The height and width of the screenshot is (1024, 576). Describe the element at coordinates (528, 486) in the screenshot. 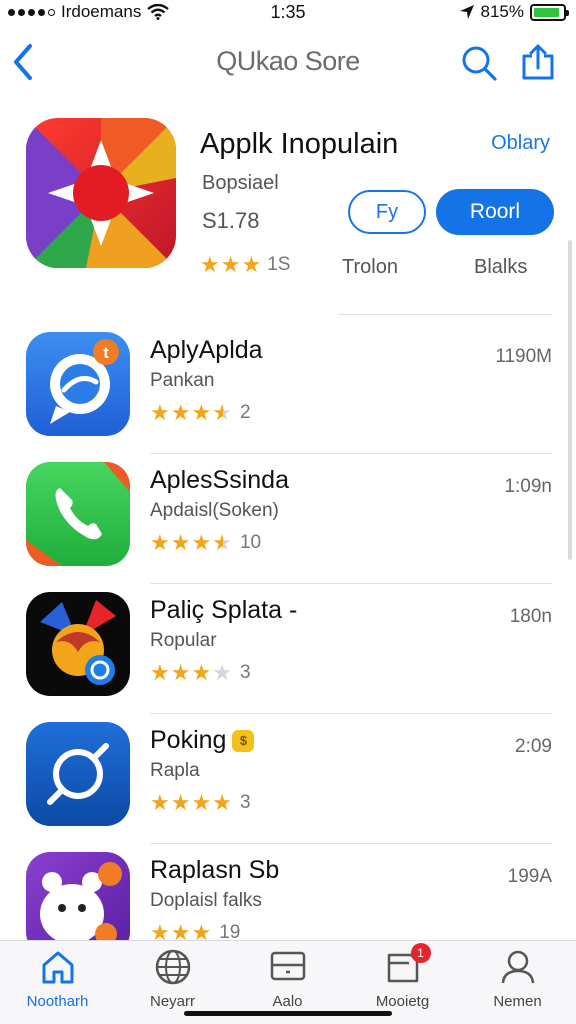

I see `app-size: 1:09n` at that location.